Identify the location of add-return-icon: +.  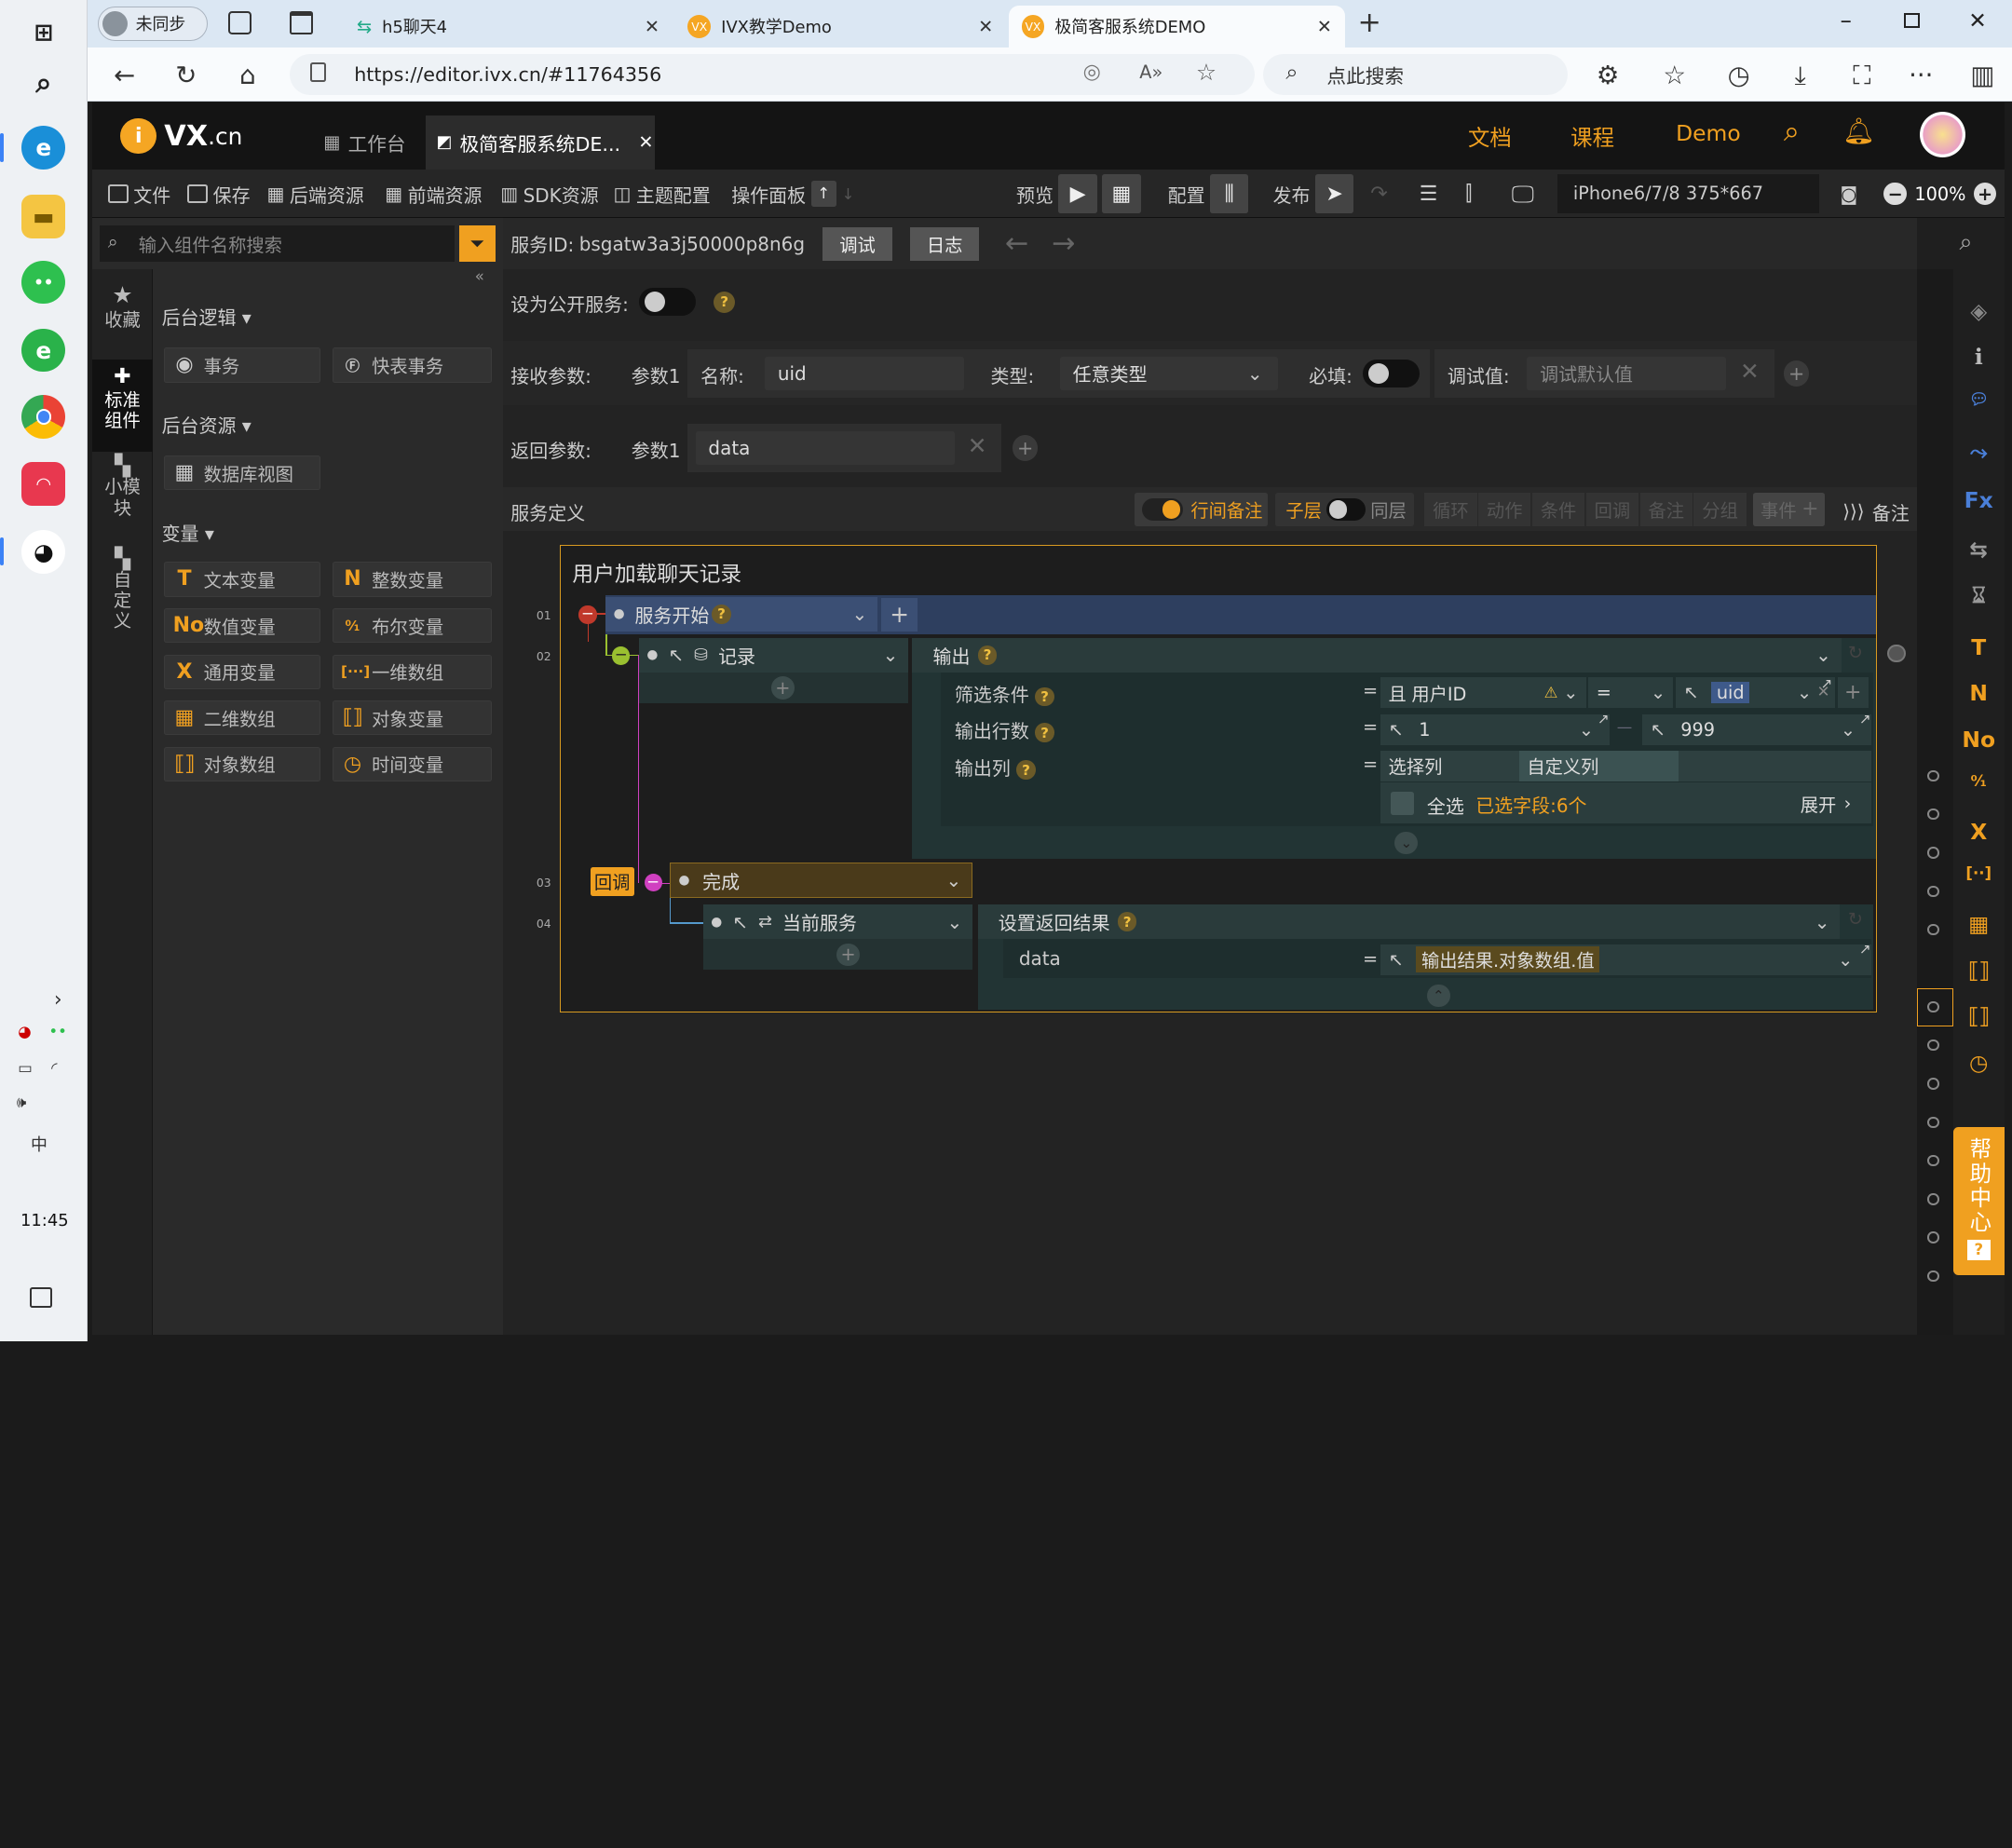
(1025, 448).